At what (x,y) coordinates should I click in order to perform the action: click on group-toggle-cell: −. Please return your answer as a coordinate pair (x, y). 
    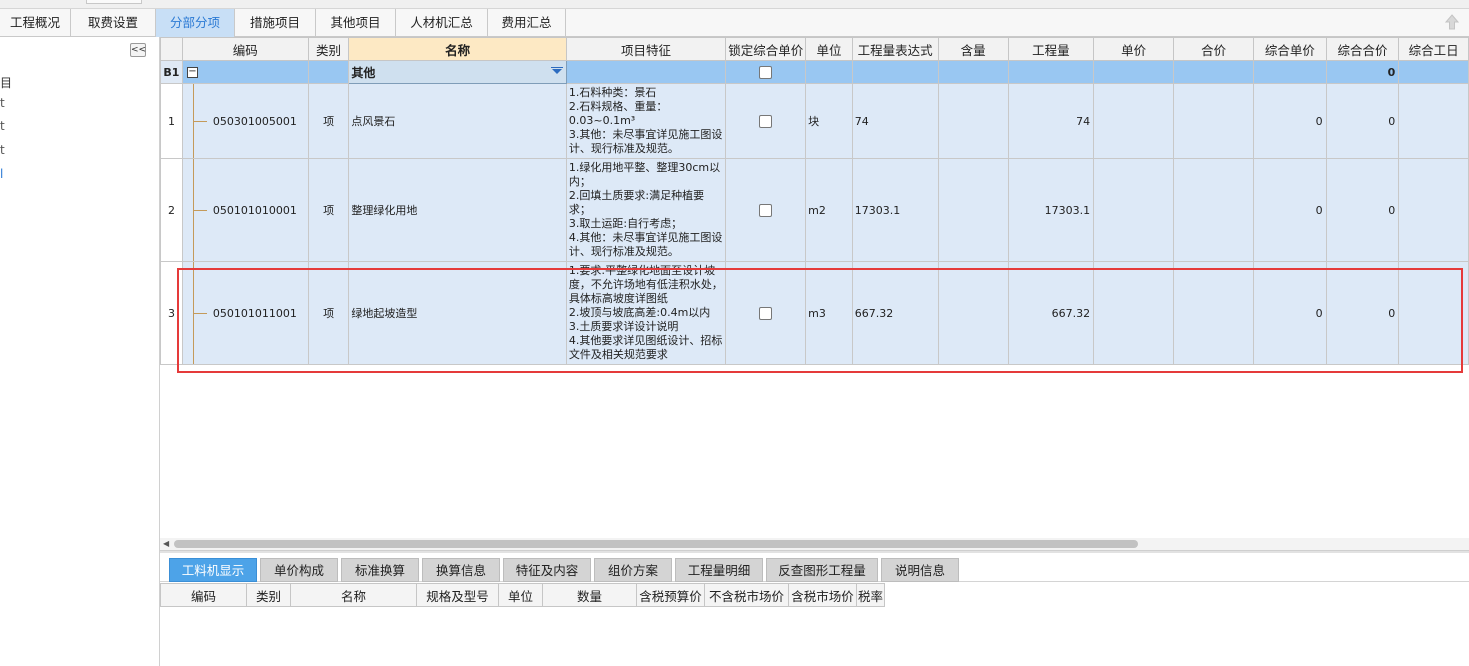
    Looking at the image, I should click on (245, 72).